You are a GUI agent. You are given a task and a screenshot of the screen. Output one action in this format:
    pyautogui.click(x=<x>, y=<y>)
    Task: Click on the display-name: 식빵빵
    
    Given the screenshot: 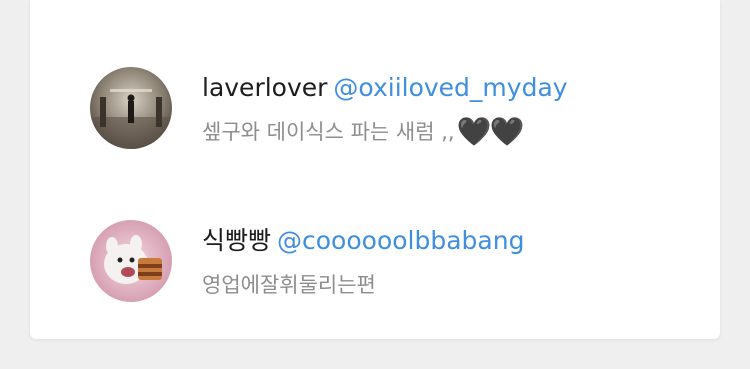 What is the action you would take?
    pyautogui.click(x=236, y=240)
    